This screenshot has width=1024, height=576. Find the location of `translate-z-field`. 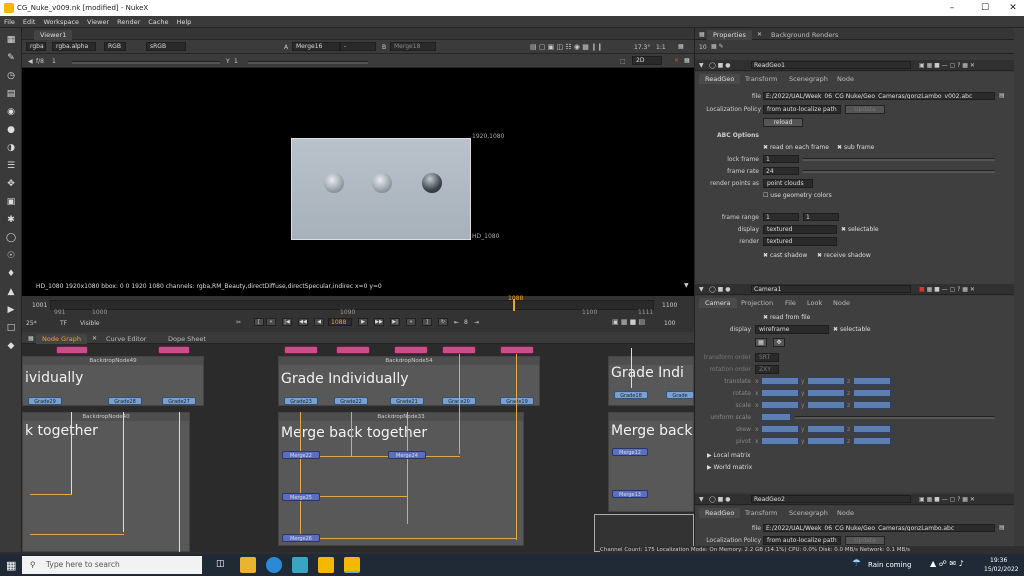

translate-z-field is located at coordinates (872, 381).